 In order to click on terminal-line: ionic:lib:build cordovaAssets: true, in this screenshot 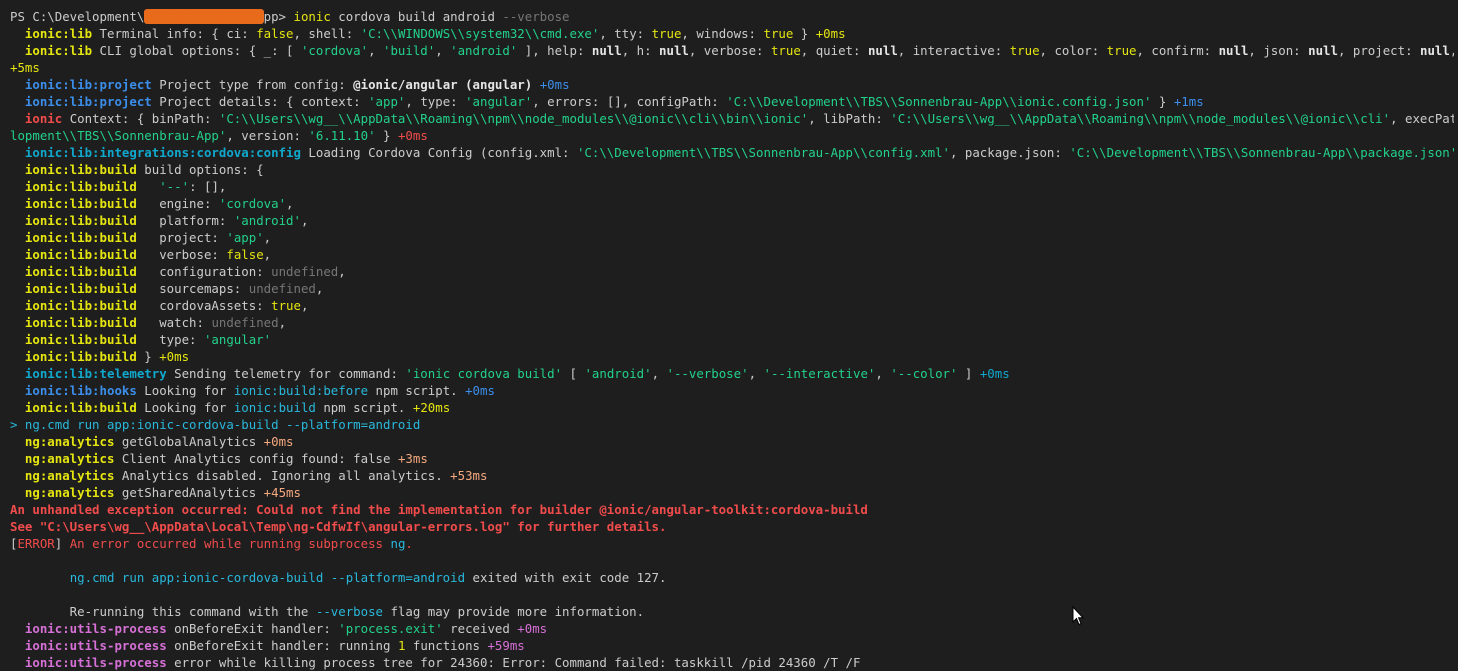, I will do `click(732, 305)`.